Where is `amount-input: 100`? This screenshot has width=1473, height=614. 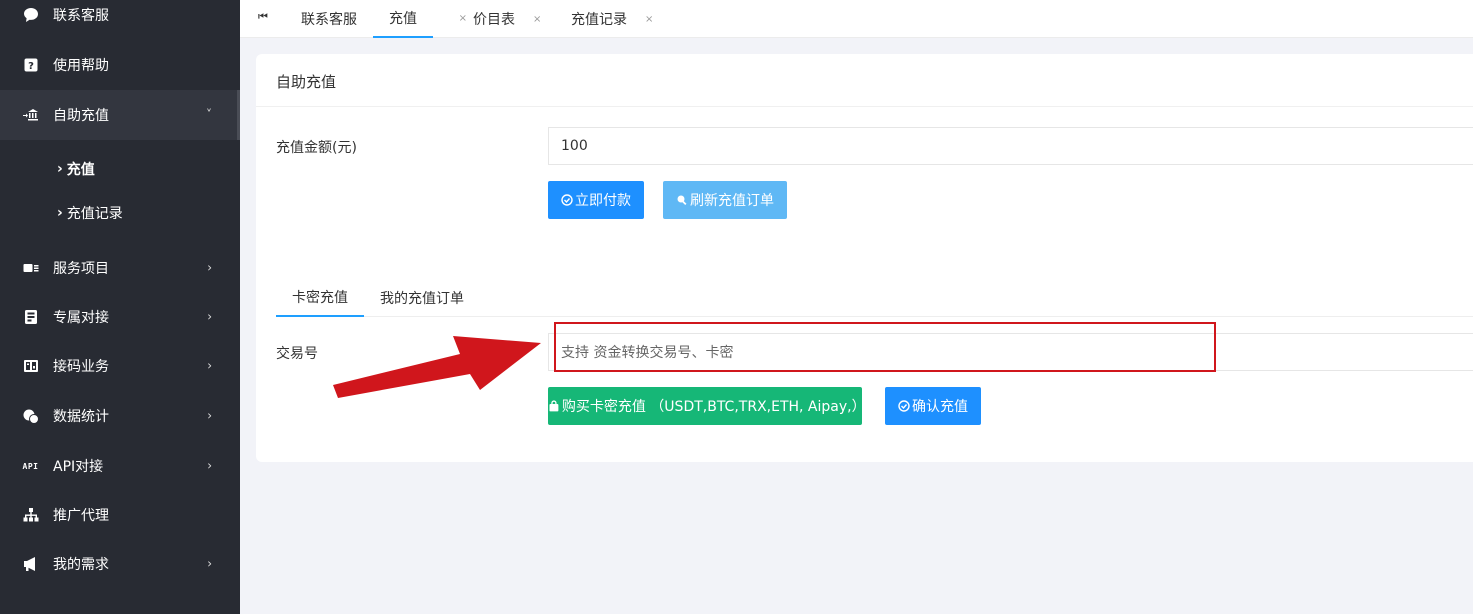
amount-input: 100 is located at coordinates (1010, 146).